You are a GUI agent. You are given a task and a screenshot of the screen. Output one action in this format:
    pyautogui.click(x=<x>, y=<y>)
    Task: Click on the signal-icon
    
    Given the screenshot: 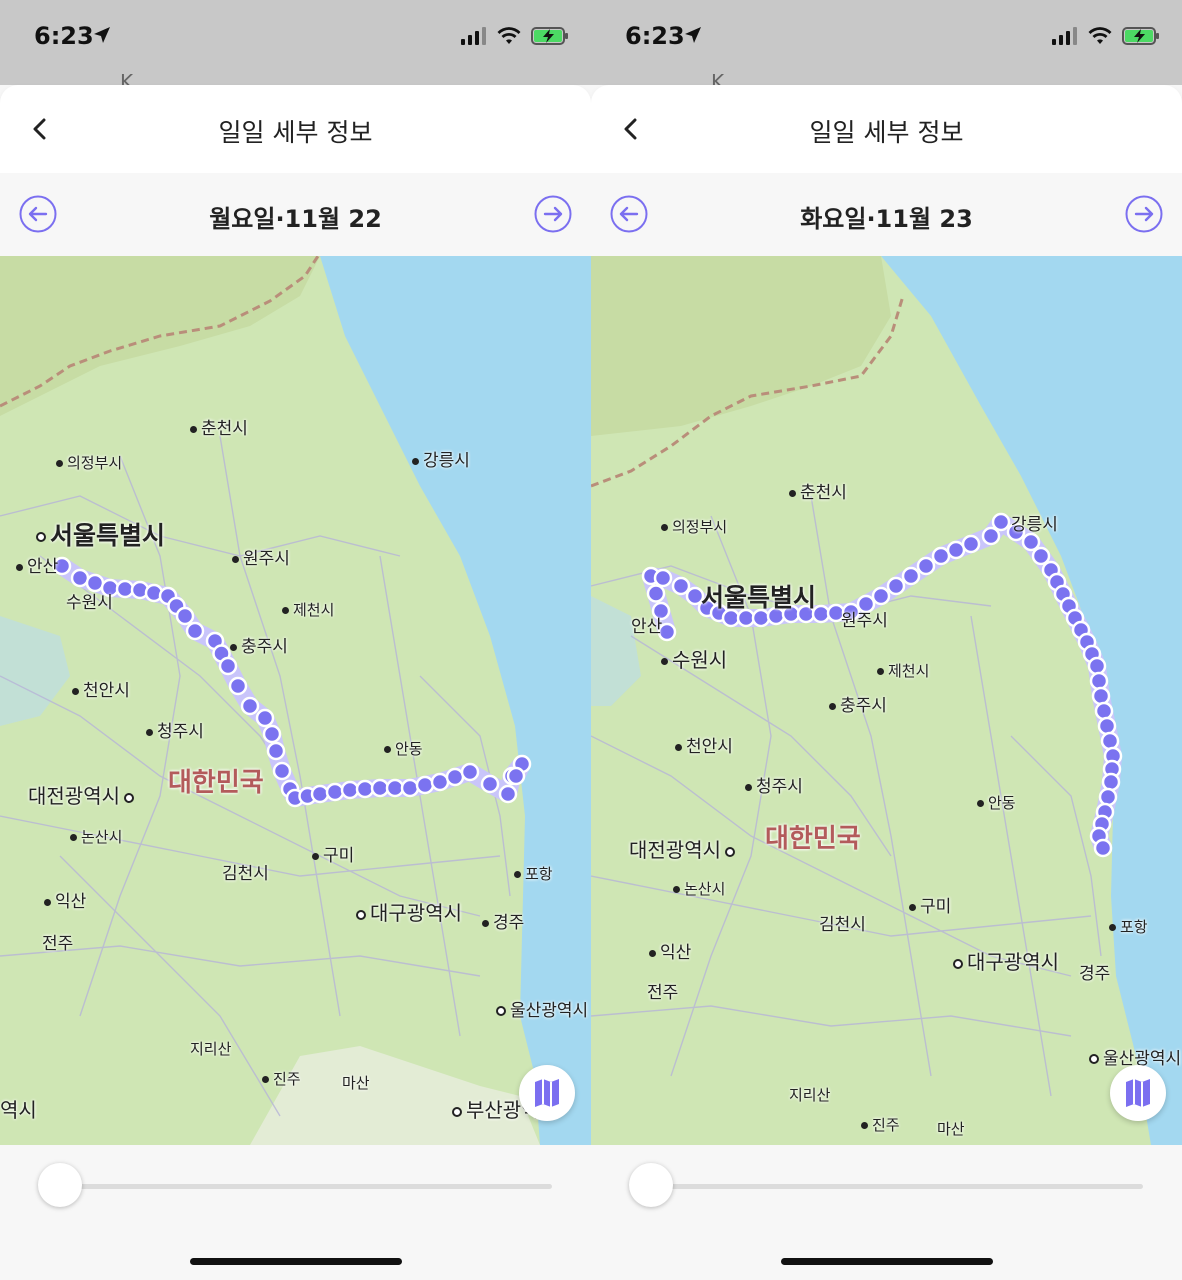 What is the action you would take?
    pyautogui.click(x=1064, y=36)
    